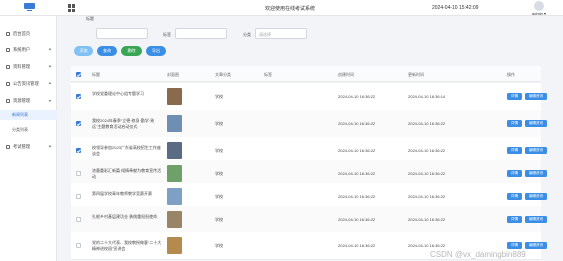 This screenshot has height=261, width=563. Describe the element at coordinates (127, 123) in the screenshot. I see `row-title: 我校2024年春季“立德·修身·勤学·致远”主题教育活动启动仪式` at that location.